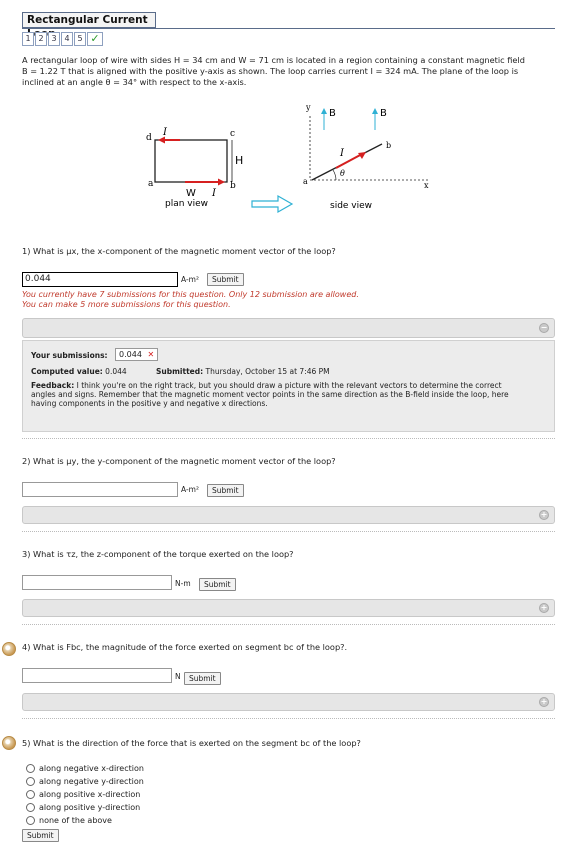 The height and width of the screenshot is (844, 578). What do you see at coordinates (183, 583) in the screenshot?
I see `question-3-unit: N-m` at bounding box center [183, 583].